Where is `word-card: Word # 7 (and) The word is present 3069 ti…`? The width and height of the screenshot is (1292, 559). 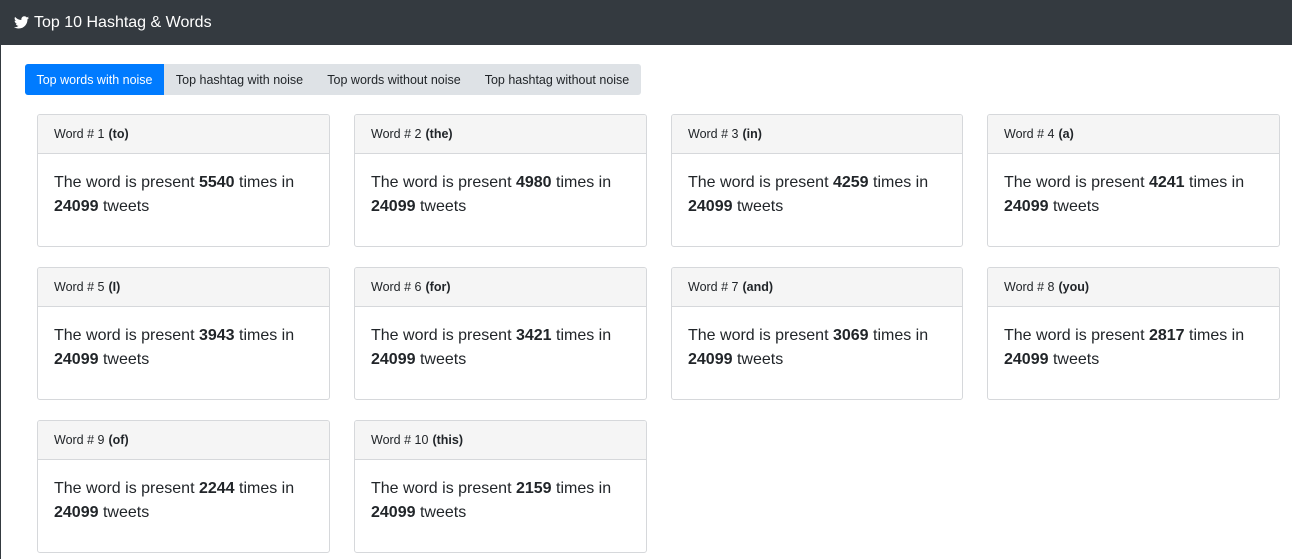 word-card: Word # 7 (and) The word is present 3069 ti… is located at coordinates (817, 333).